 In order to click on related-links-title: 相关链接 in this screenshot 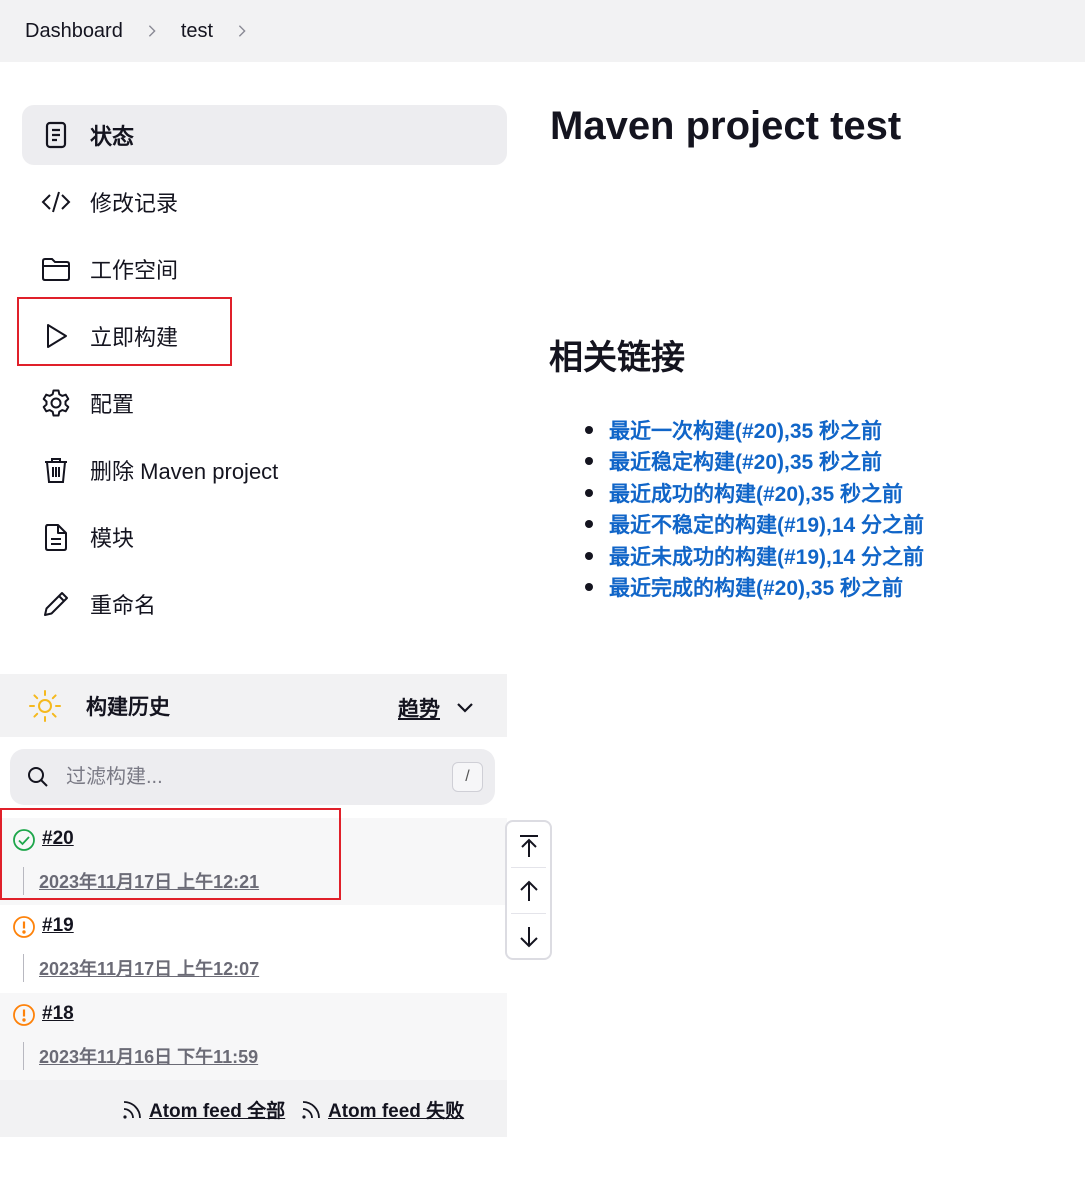, I will do `click(617, 358)`.